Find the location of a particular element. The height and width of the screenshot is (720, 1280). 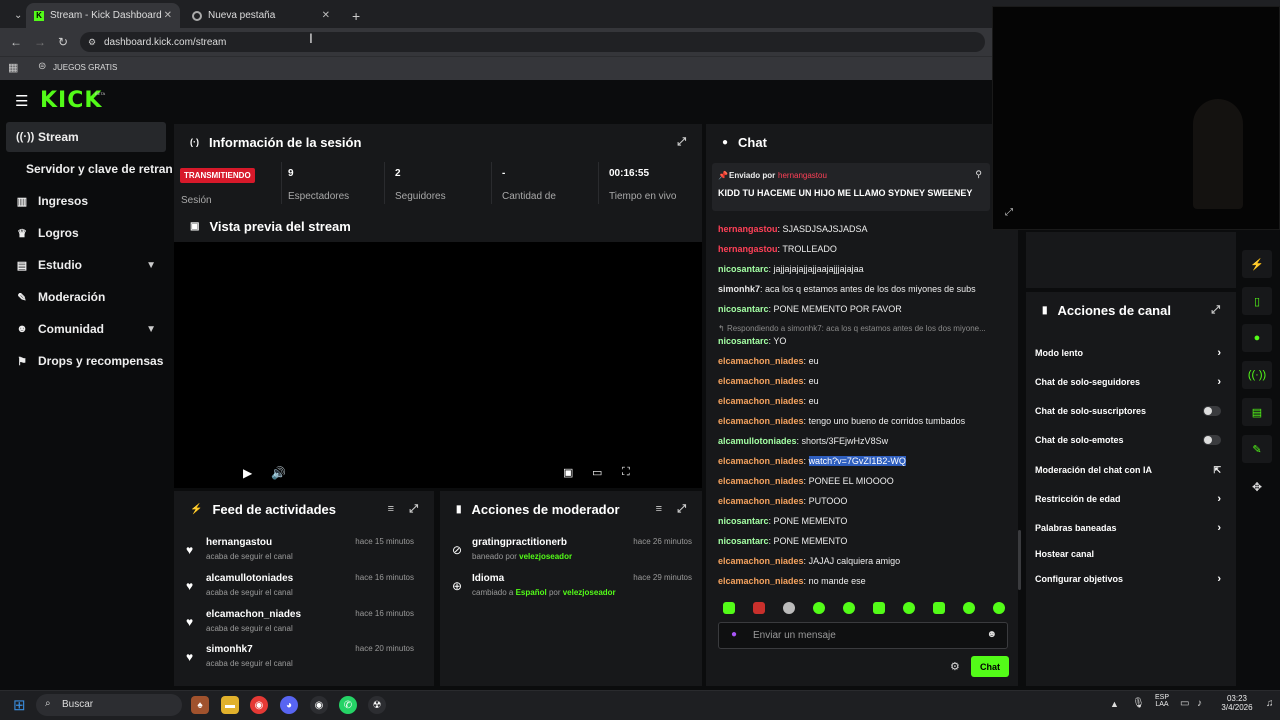

kick-logo: KICK is located at coordinates (71, 100).